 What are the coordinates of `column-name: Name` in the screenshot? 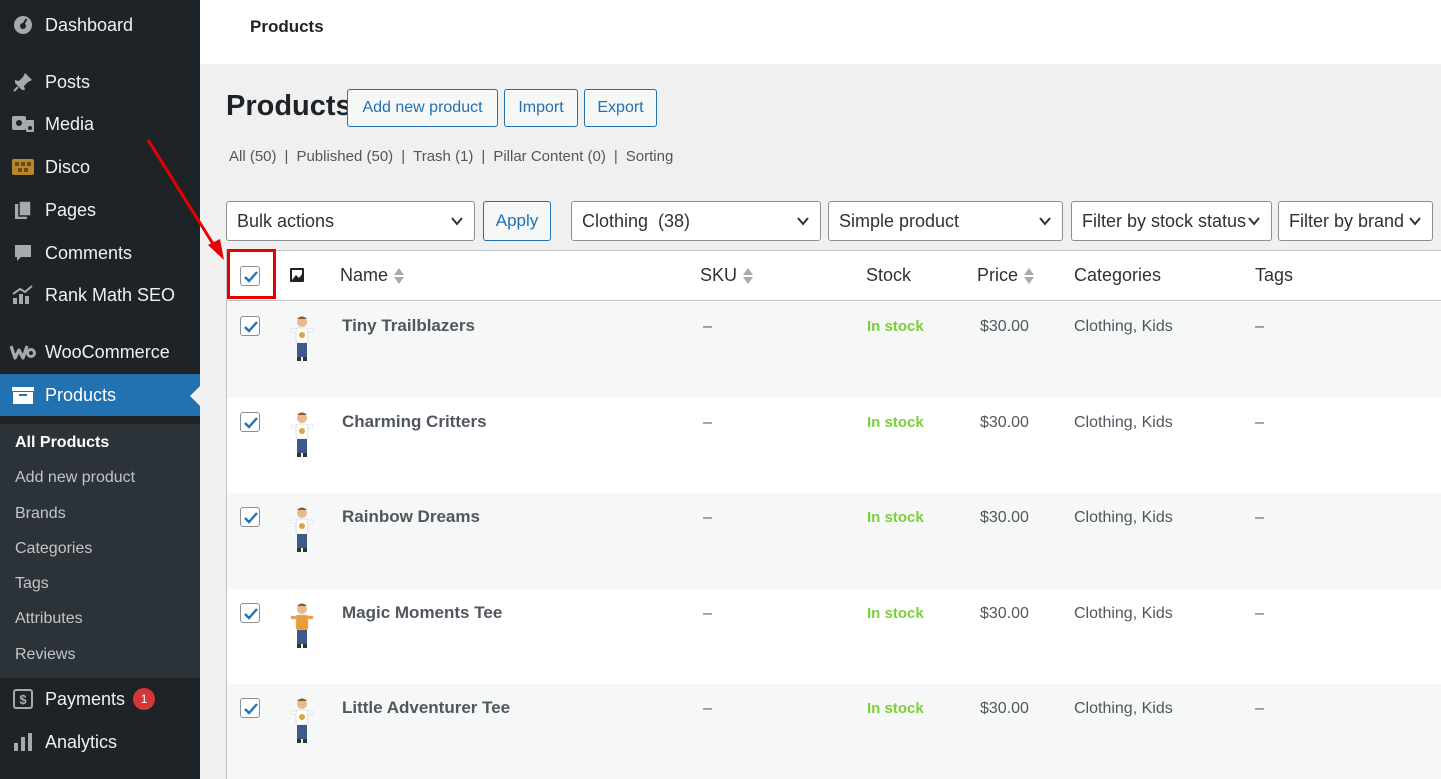 It's located at (372, 275).